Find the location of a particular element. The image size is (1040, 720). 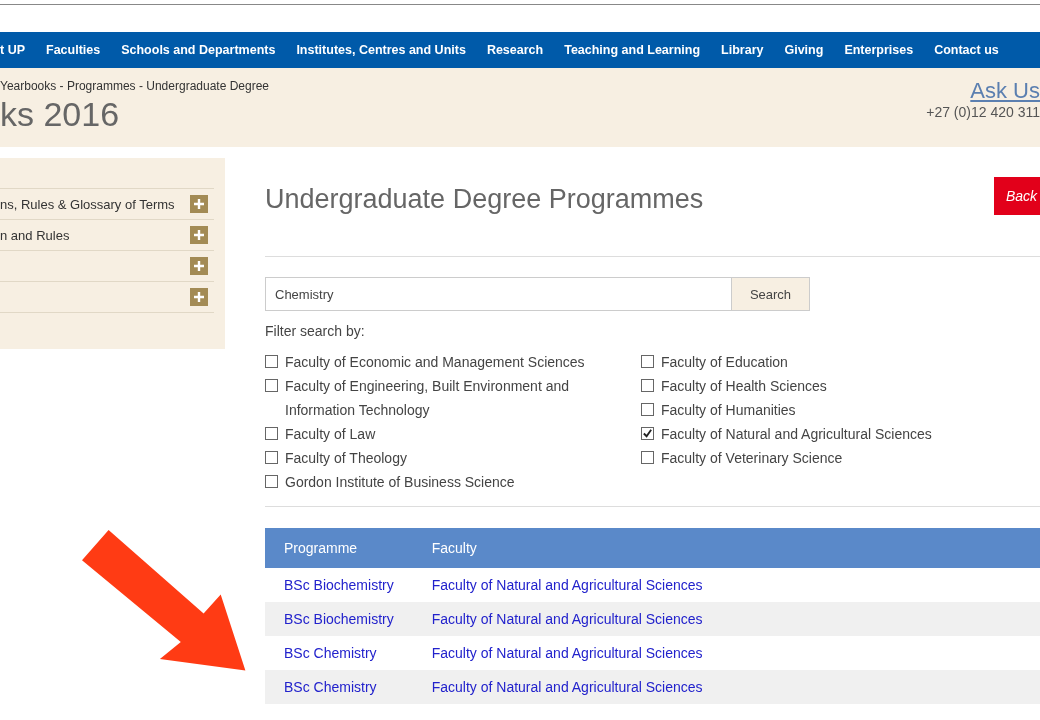

breadcrumb: Yearbooks - Programmes - Undergraduate Degree is located at coordinates (135, 86).